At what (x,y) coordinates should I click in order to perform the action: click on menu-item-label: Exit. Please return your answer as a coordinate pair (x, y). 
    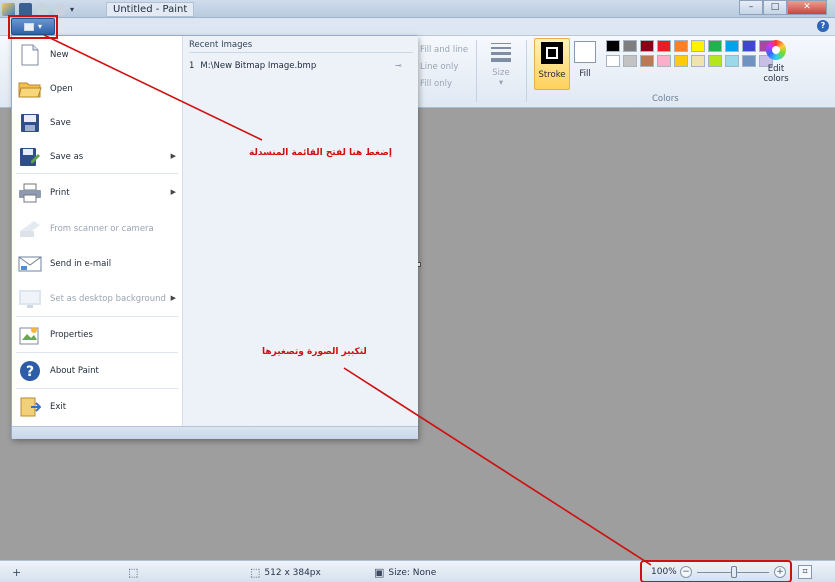
    Looking at the image, I should click on (58, 407).